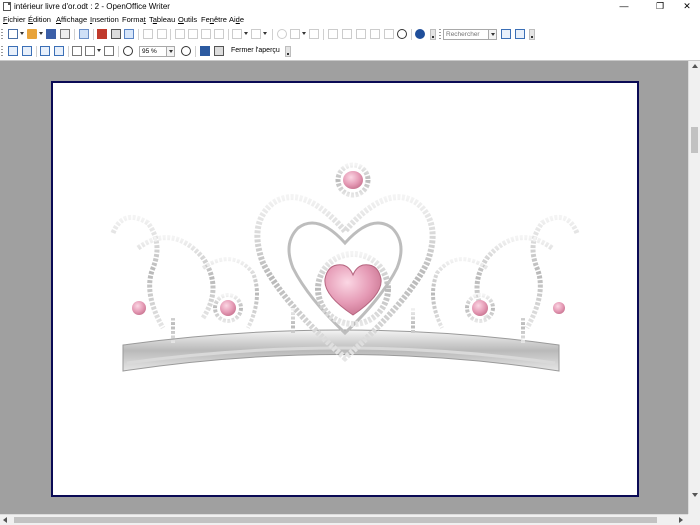 This screenshot has height=525, width=700. I want to click on menu-fichier: Fichier, so click(14, 19).